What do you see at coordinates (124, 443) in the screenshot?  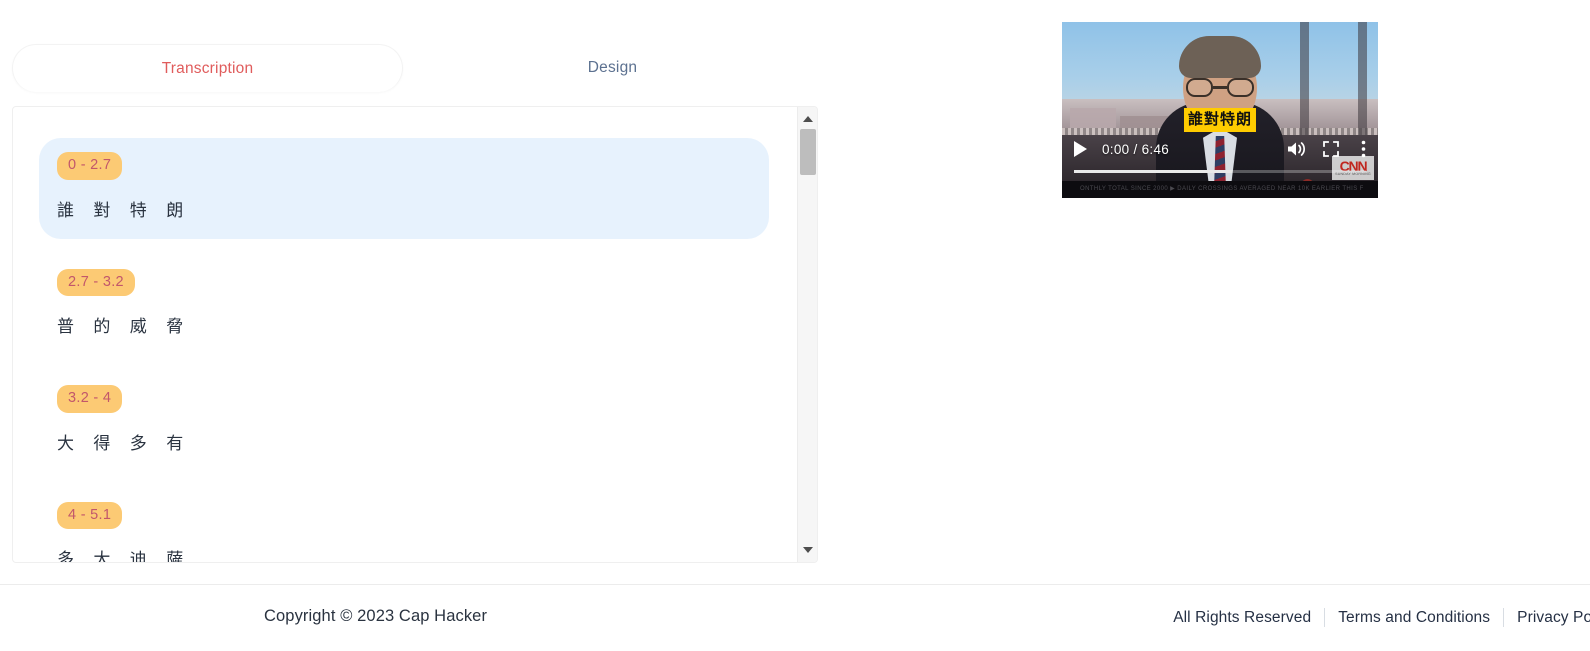 I see `segment-text: 大 得 多 有` at bounding box center [124, 443].